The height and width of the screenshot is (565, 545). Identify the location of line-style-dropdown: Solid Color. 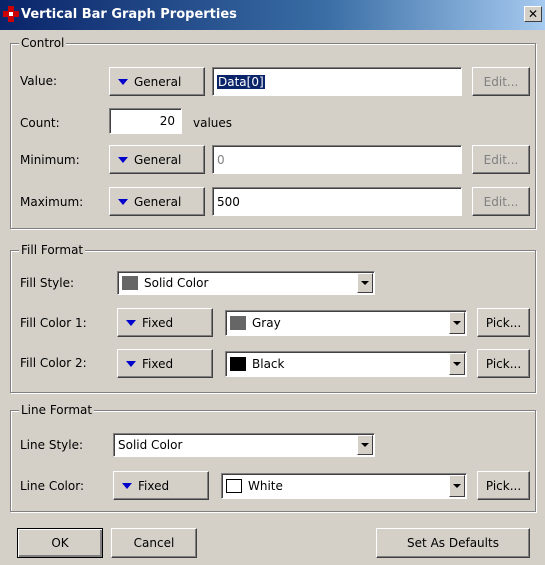
(244, 445).